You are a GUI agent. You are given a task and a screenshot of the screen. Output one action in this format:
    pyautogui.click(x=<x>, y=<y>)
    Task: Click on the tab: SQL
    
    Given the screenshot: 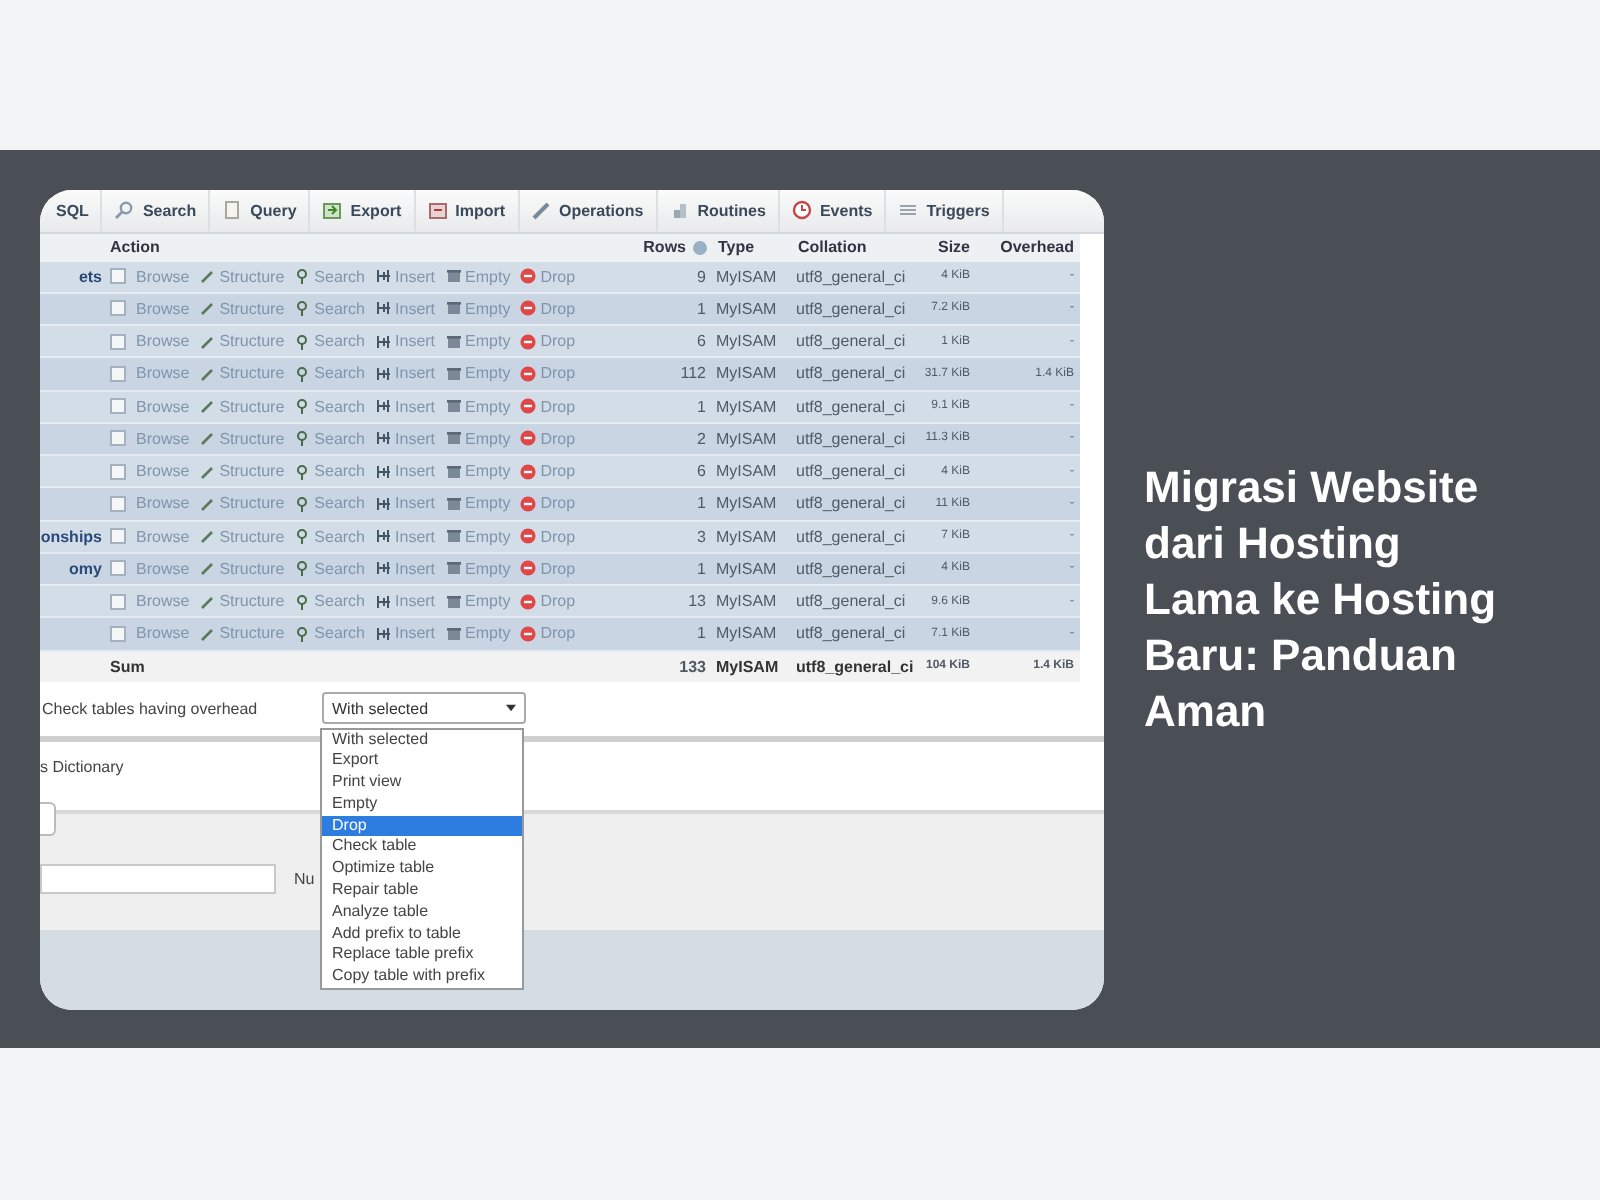 What is the action you would take?
    pyautogui.click(x=73, y=210)
    